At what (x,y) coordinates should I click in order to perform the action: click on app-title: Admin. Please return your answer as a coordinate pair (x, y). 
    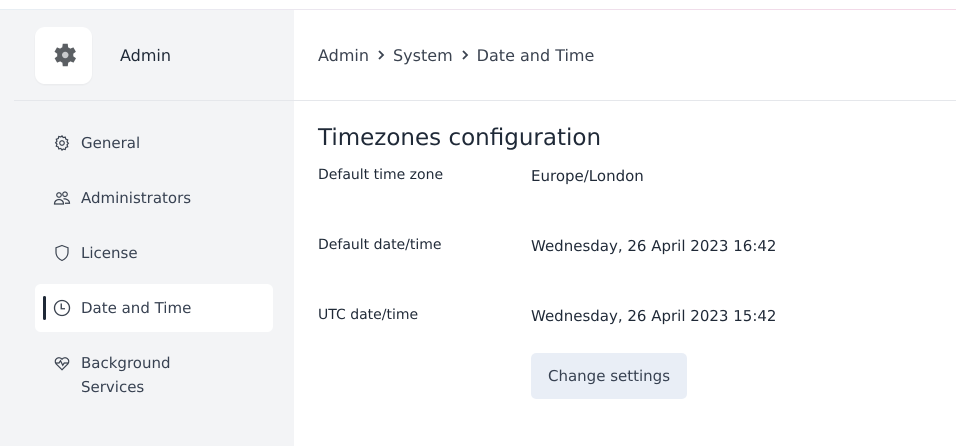
    Looking at the image, I should click on (145, 55).